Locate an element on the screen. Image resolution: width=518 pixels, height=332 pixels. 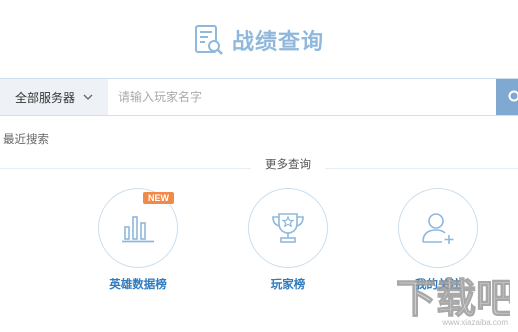
player-name-input is located at coordinates (302, 97).